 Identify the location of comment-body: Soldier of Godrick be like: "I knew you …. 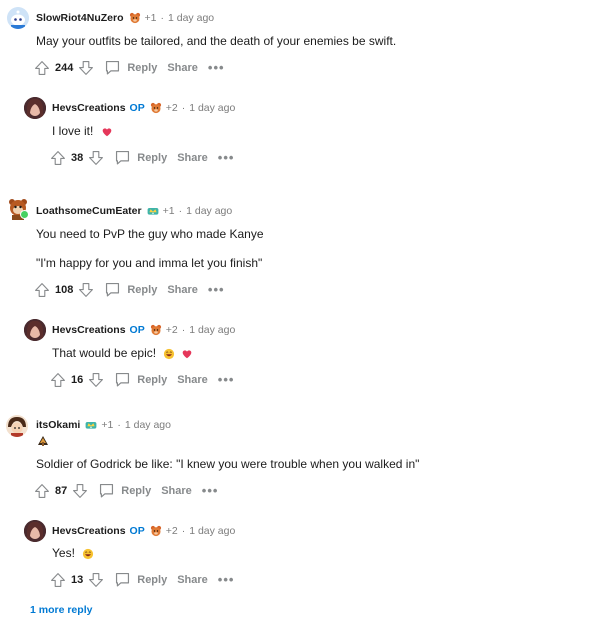
(228, 464).